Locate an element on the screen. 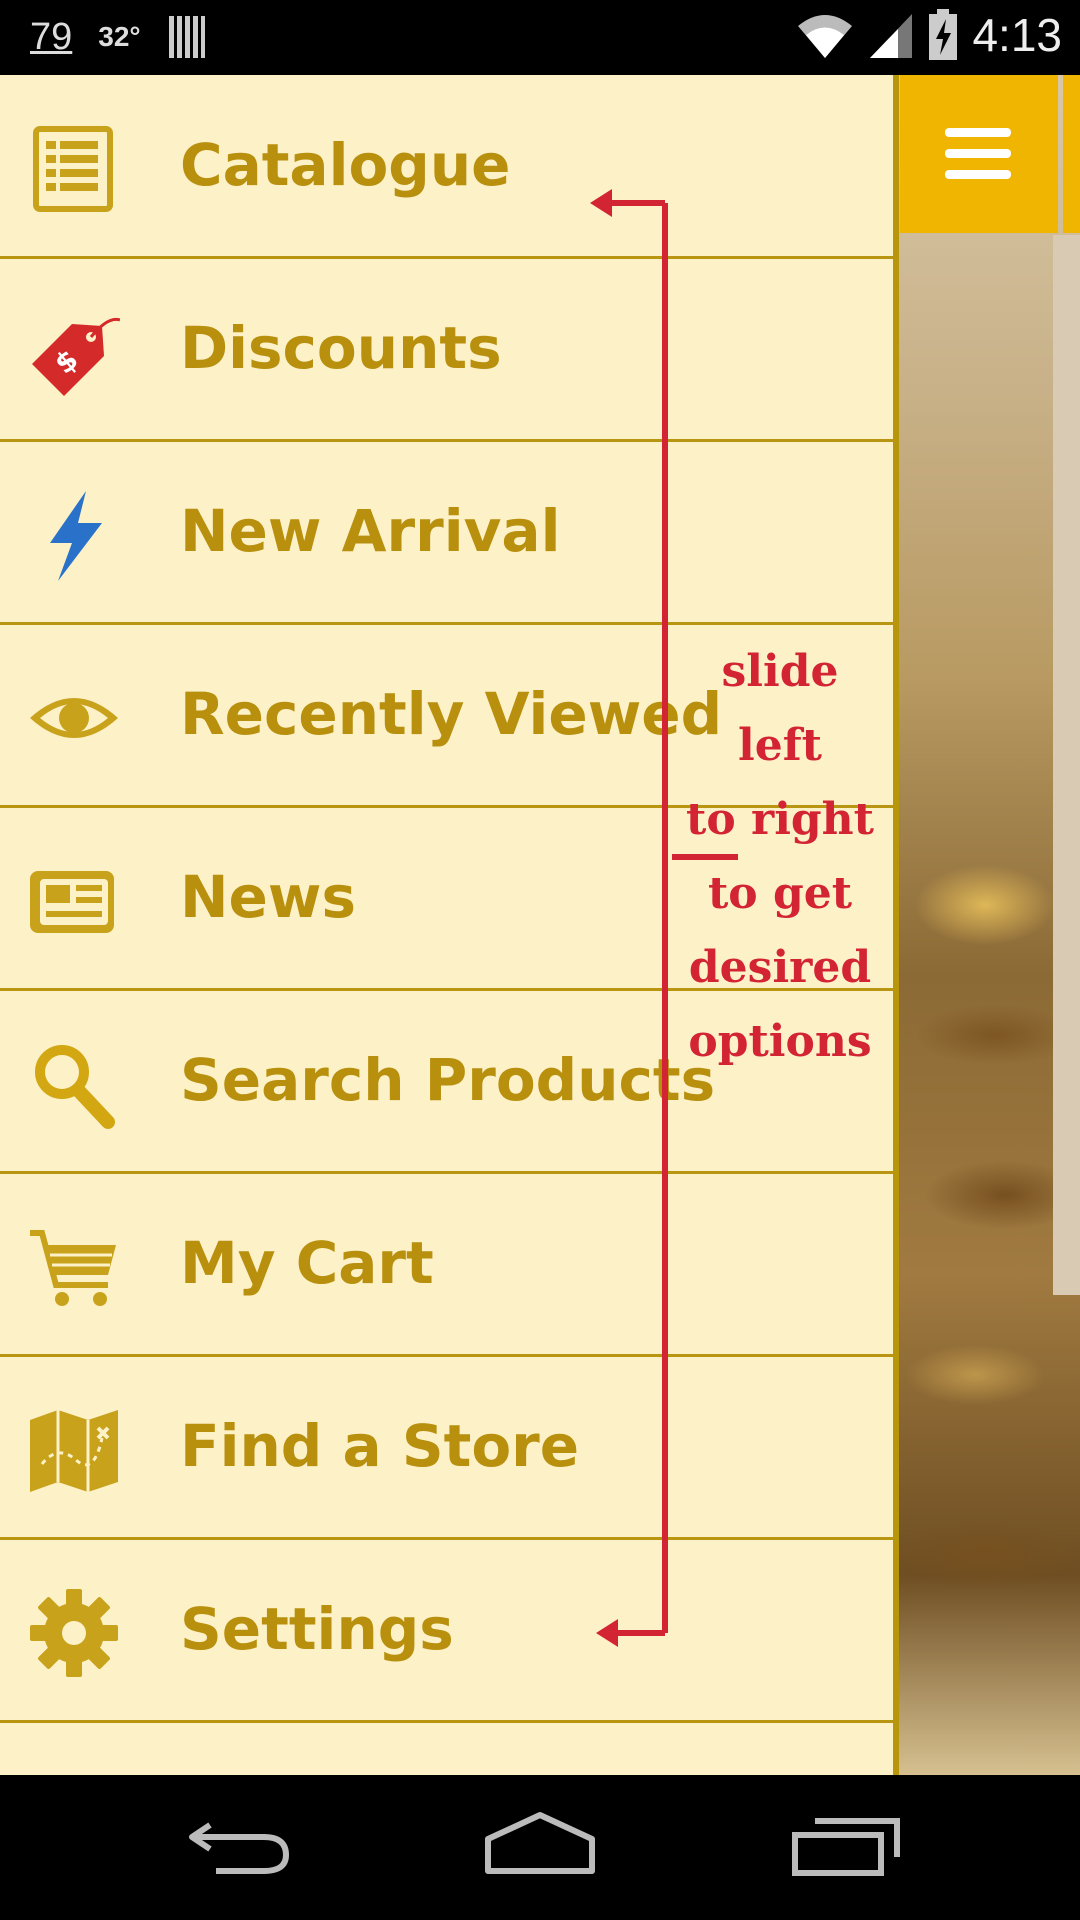 The image size is (1080, 1920). drawer-item-label: Find a Store is located at coordinates (380, 1446).